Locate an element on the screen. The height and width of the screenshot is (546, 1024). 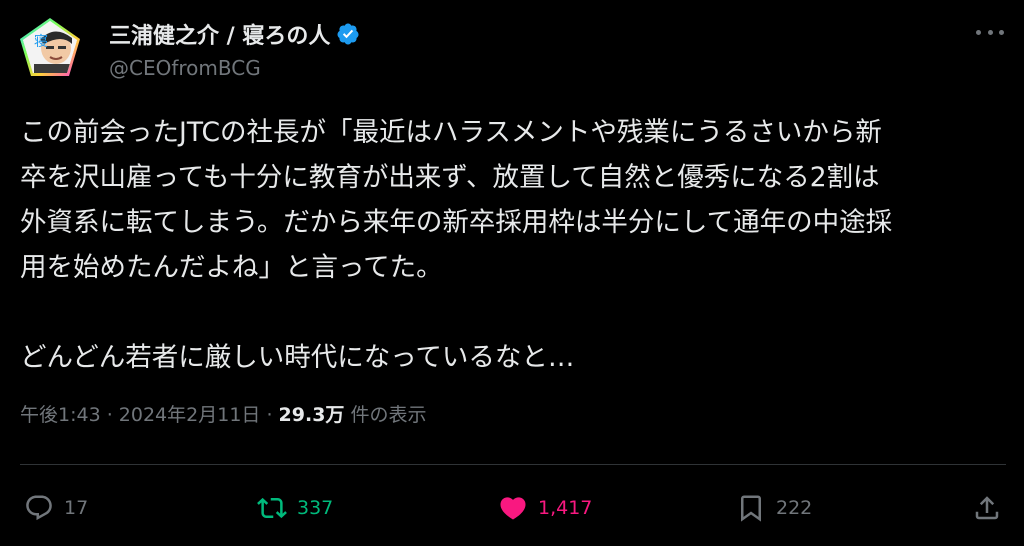
action-bar: 17 337 1,417 222 is located at coordinates (512, 508).